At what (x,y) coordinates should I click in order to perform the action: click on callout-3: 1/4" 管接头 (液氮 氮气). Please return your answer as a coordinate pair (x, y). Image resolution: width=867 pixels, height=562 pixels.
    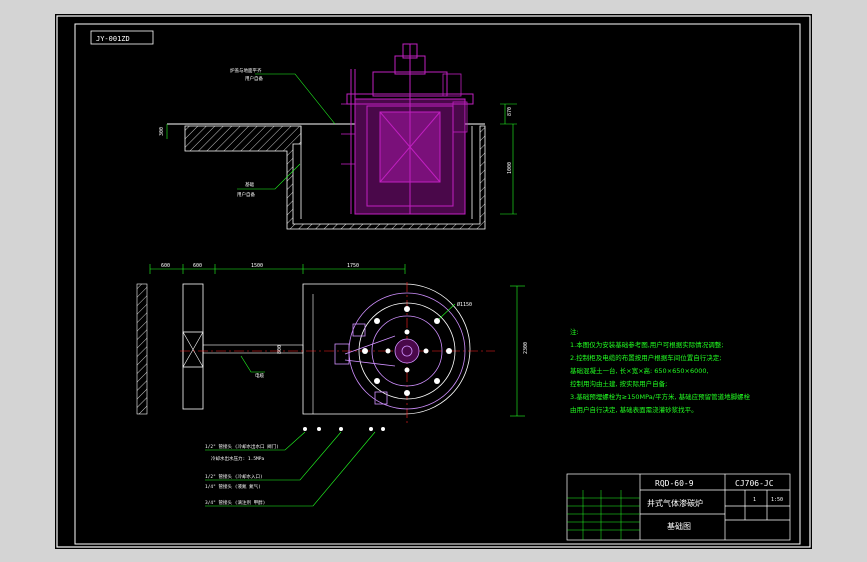
    Looking at the image, I should click on (233, 486).